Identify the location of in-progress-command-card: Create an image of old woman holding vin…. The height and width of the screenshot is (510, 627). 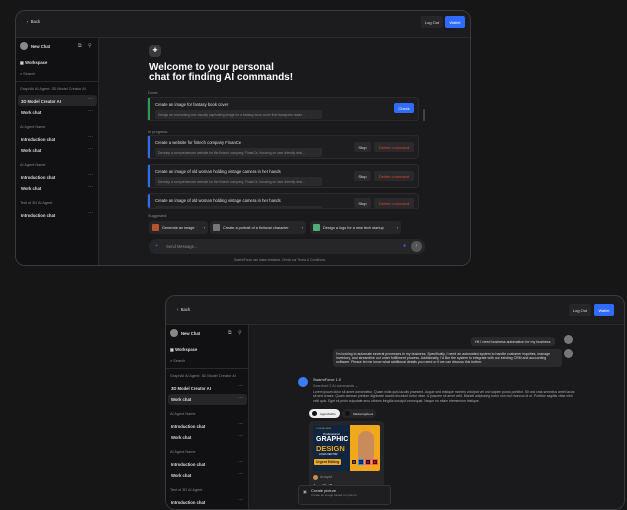
(283, 176).